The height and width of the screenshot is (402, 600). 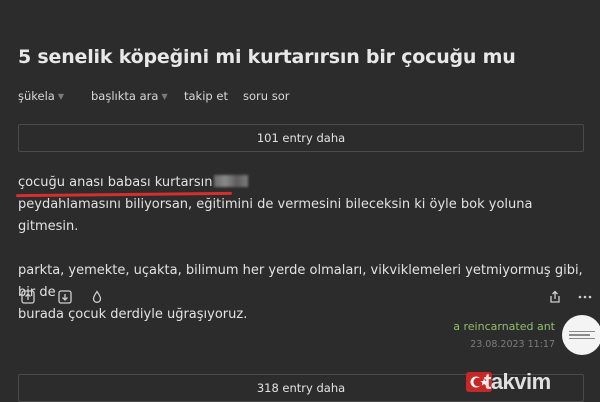 I want to click on load-more-bottom-label: 318 entry daha, so click(x=301, y=388).